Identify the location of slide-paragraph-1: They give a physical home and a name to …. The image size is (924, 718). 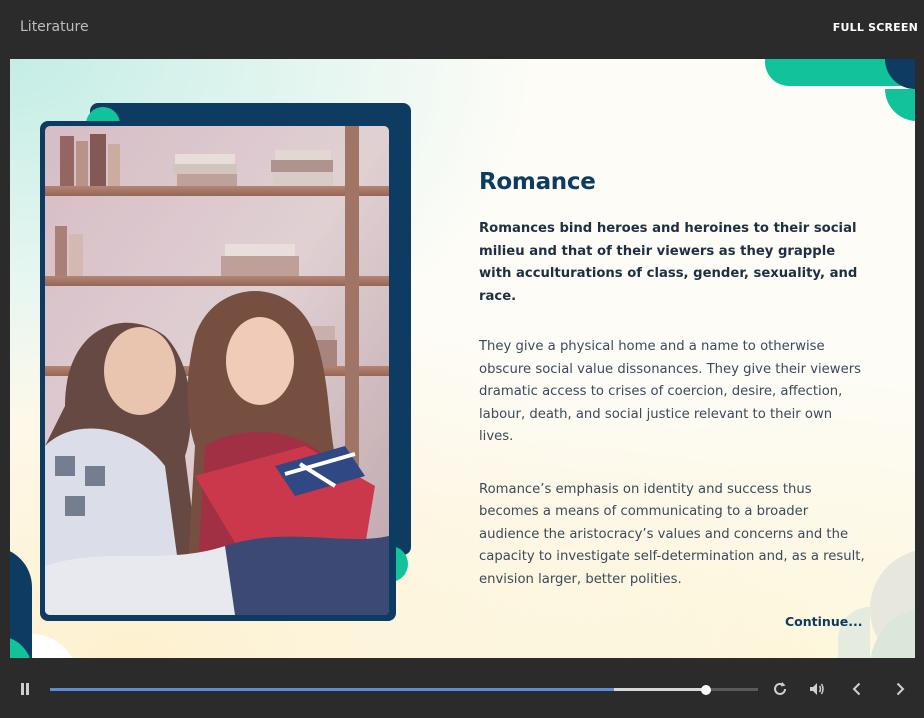
(670, 391).